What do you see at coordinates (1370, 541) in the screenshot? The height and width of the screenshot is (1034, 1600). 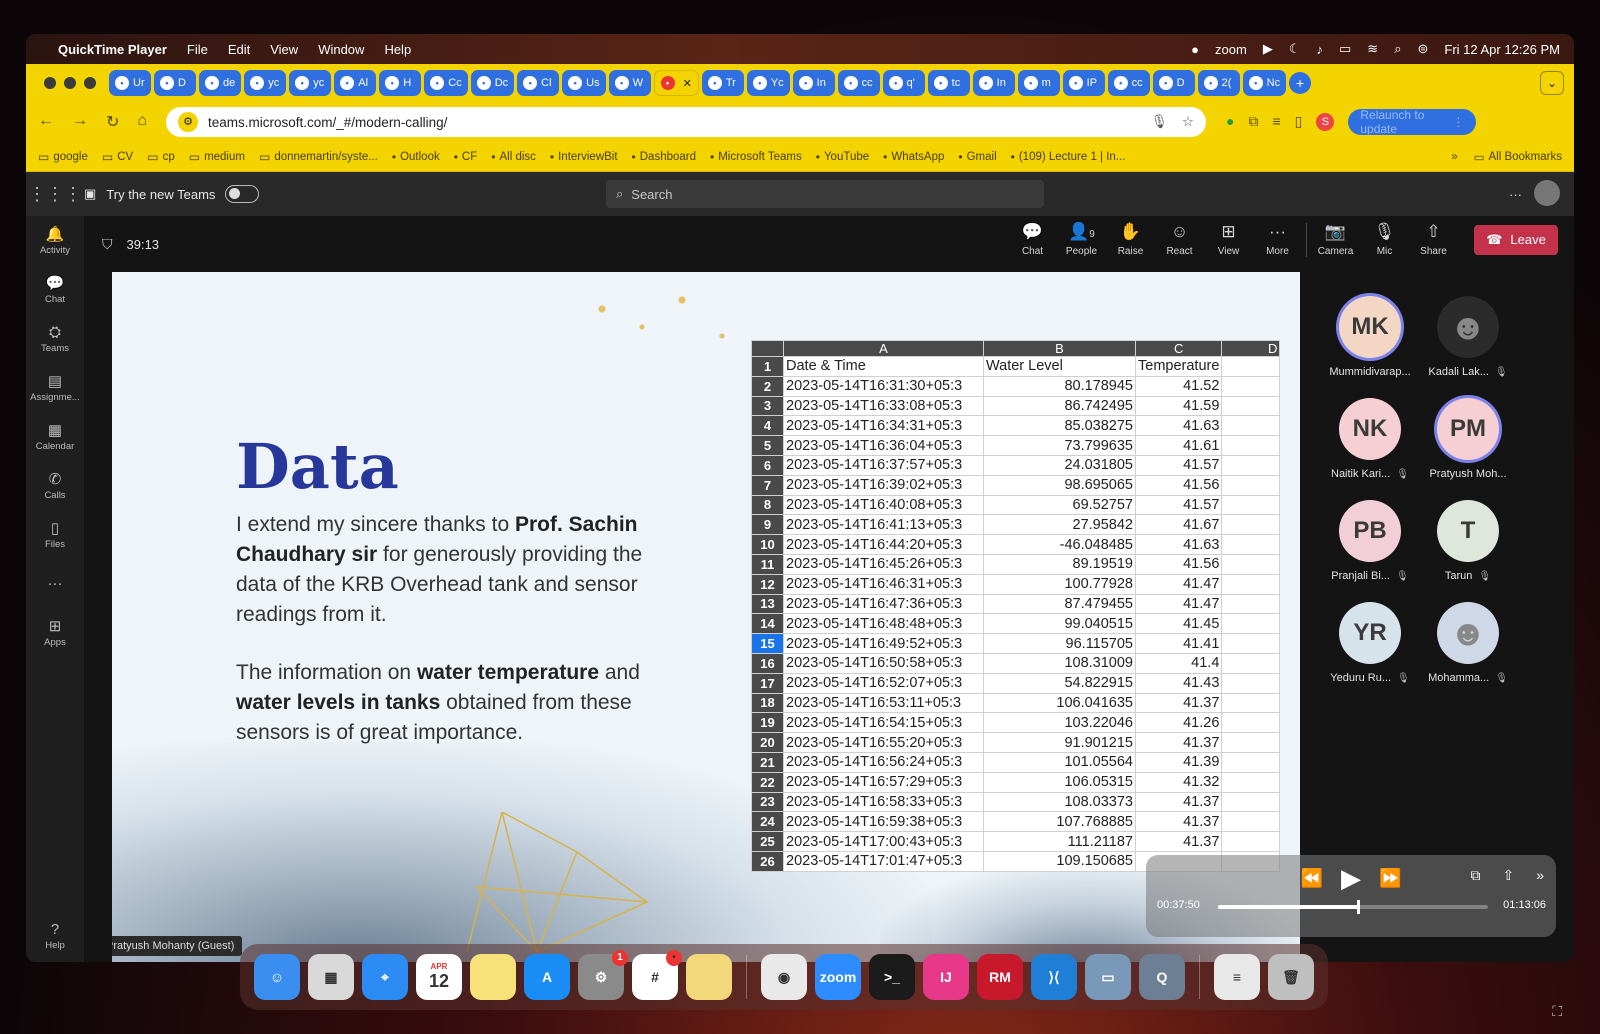 I see `participant-tile: PB Pranjali Bi... 🎙` at bounding box center [1370, 541].